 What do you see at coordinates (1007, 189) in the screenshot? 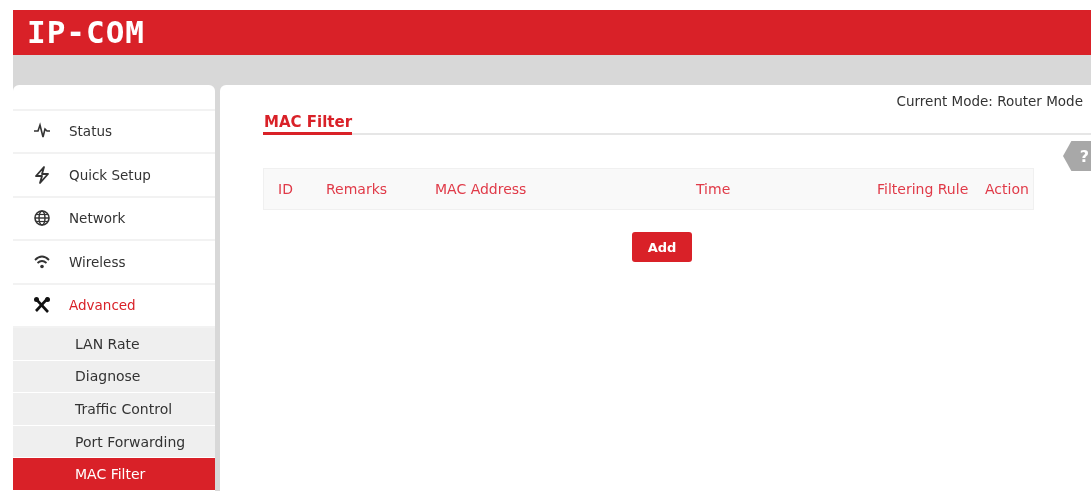
I see `column-header: Action` at bounding box center [1007, 189].